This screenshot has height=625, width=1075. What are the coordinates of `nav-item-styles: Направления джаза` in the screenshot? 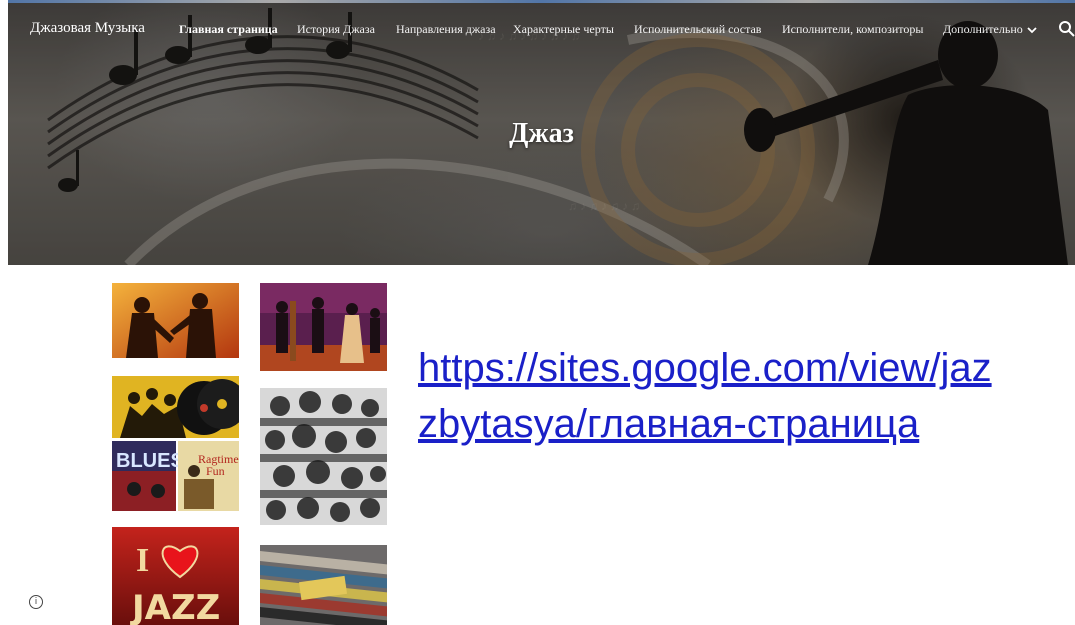 It's located at (446, 29).